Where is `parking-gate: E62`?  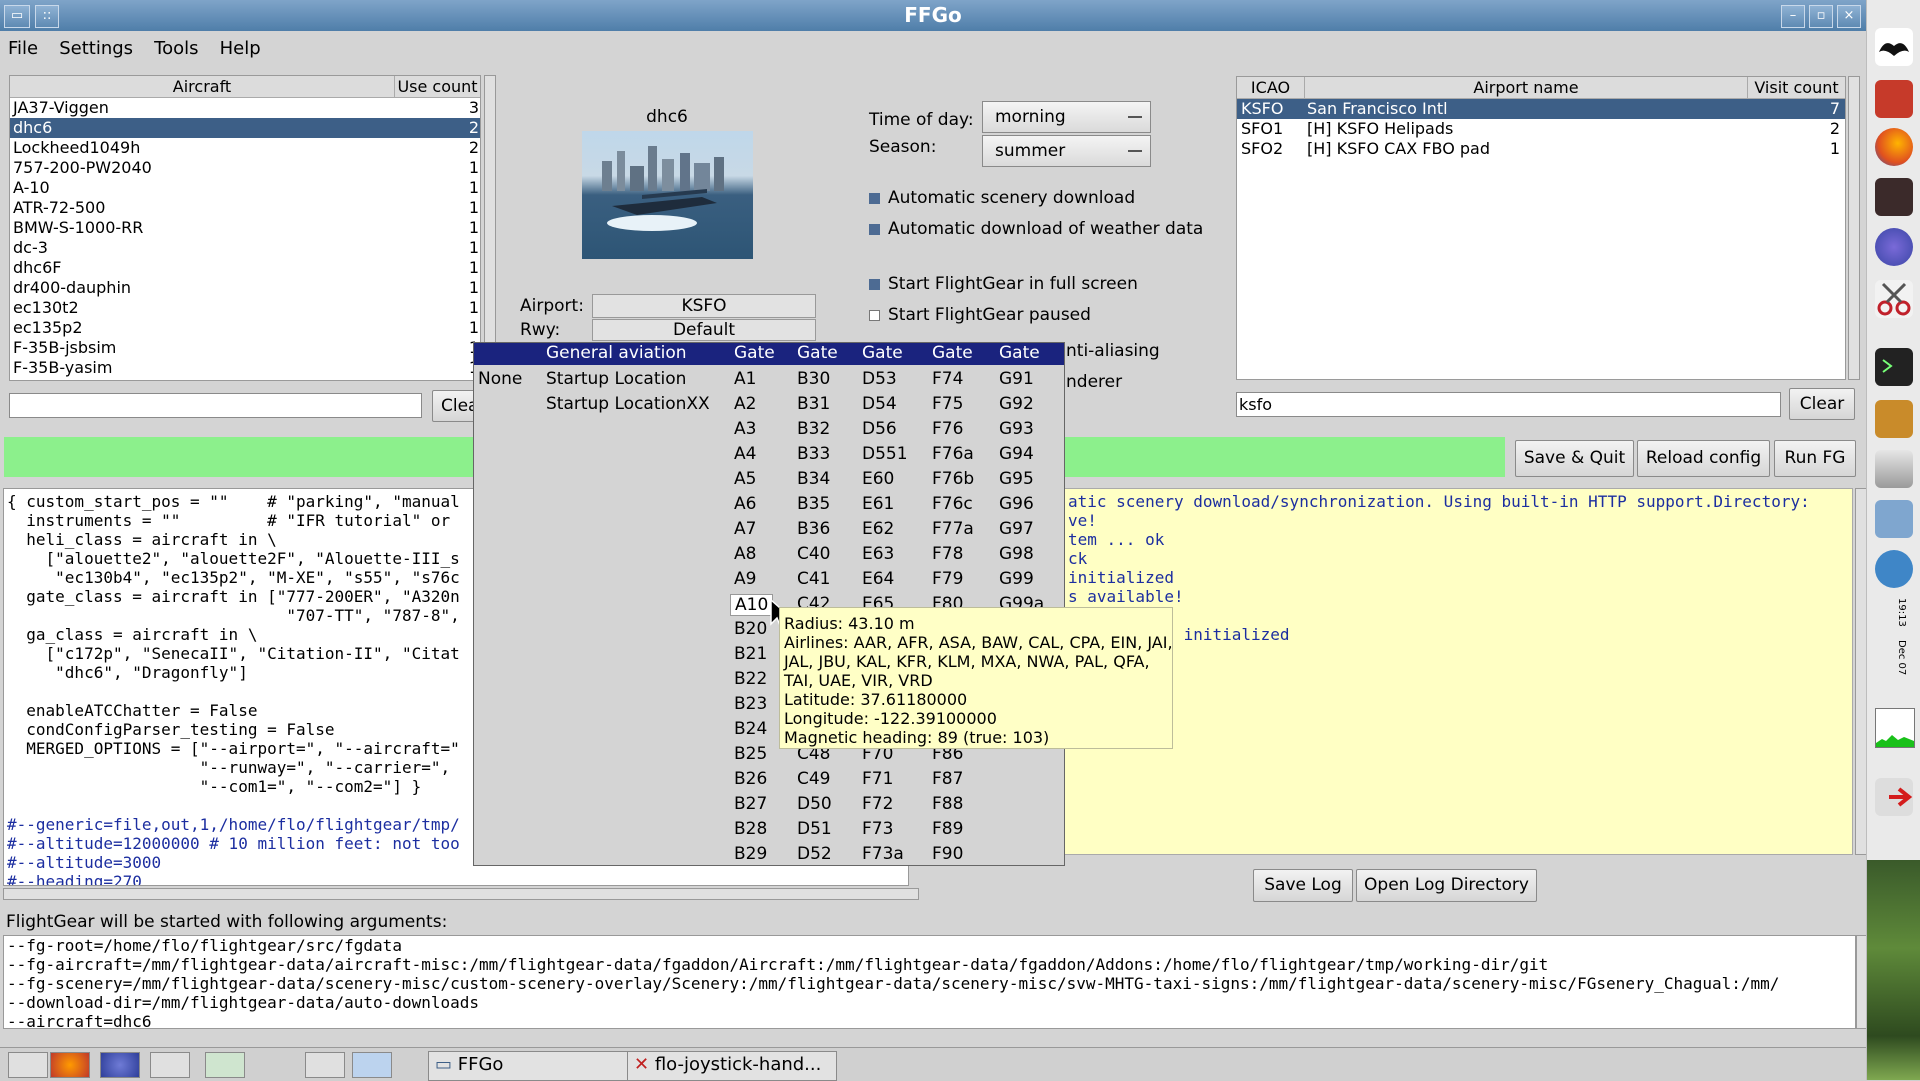
parking-gate: E62 is located at coordinates (878, 529).